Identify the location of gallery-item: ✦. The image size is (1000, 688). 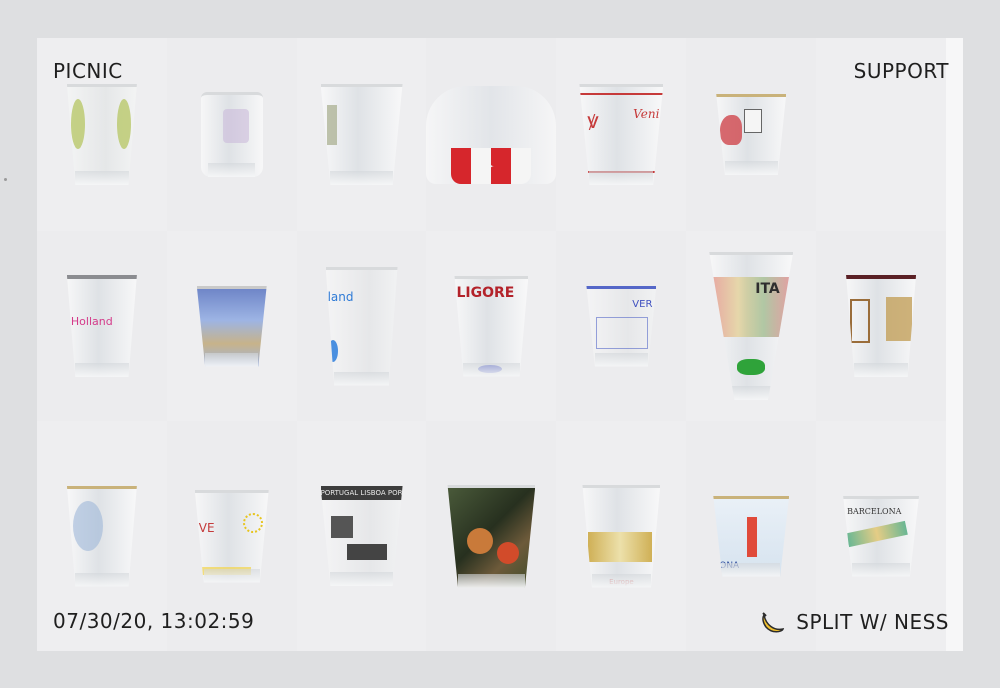
(491, 134).